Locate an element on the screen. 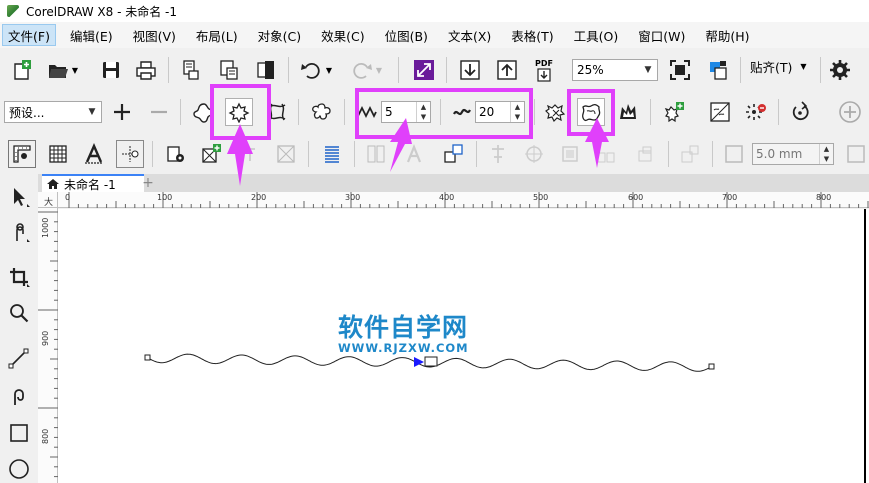 The height and width of the screenshot is (483, 869). convert-to-curves-button is located at coordinates (756, 112).